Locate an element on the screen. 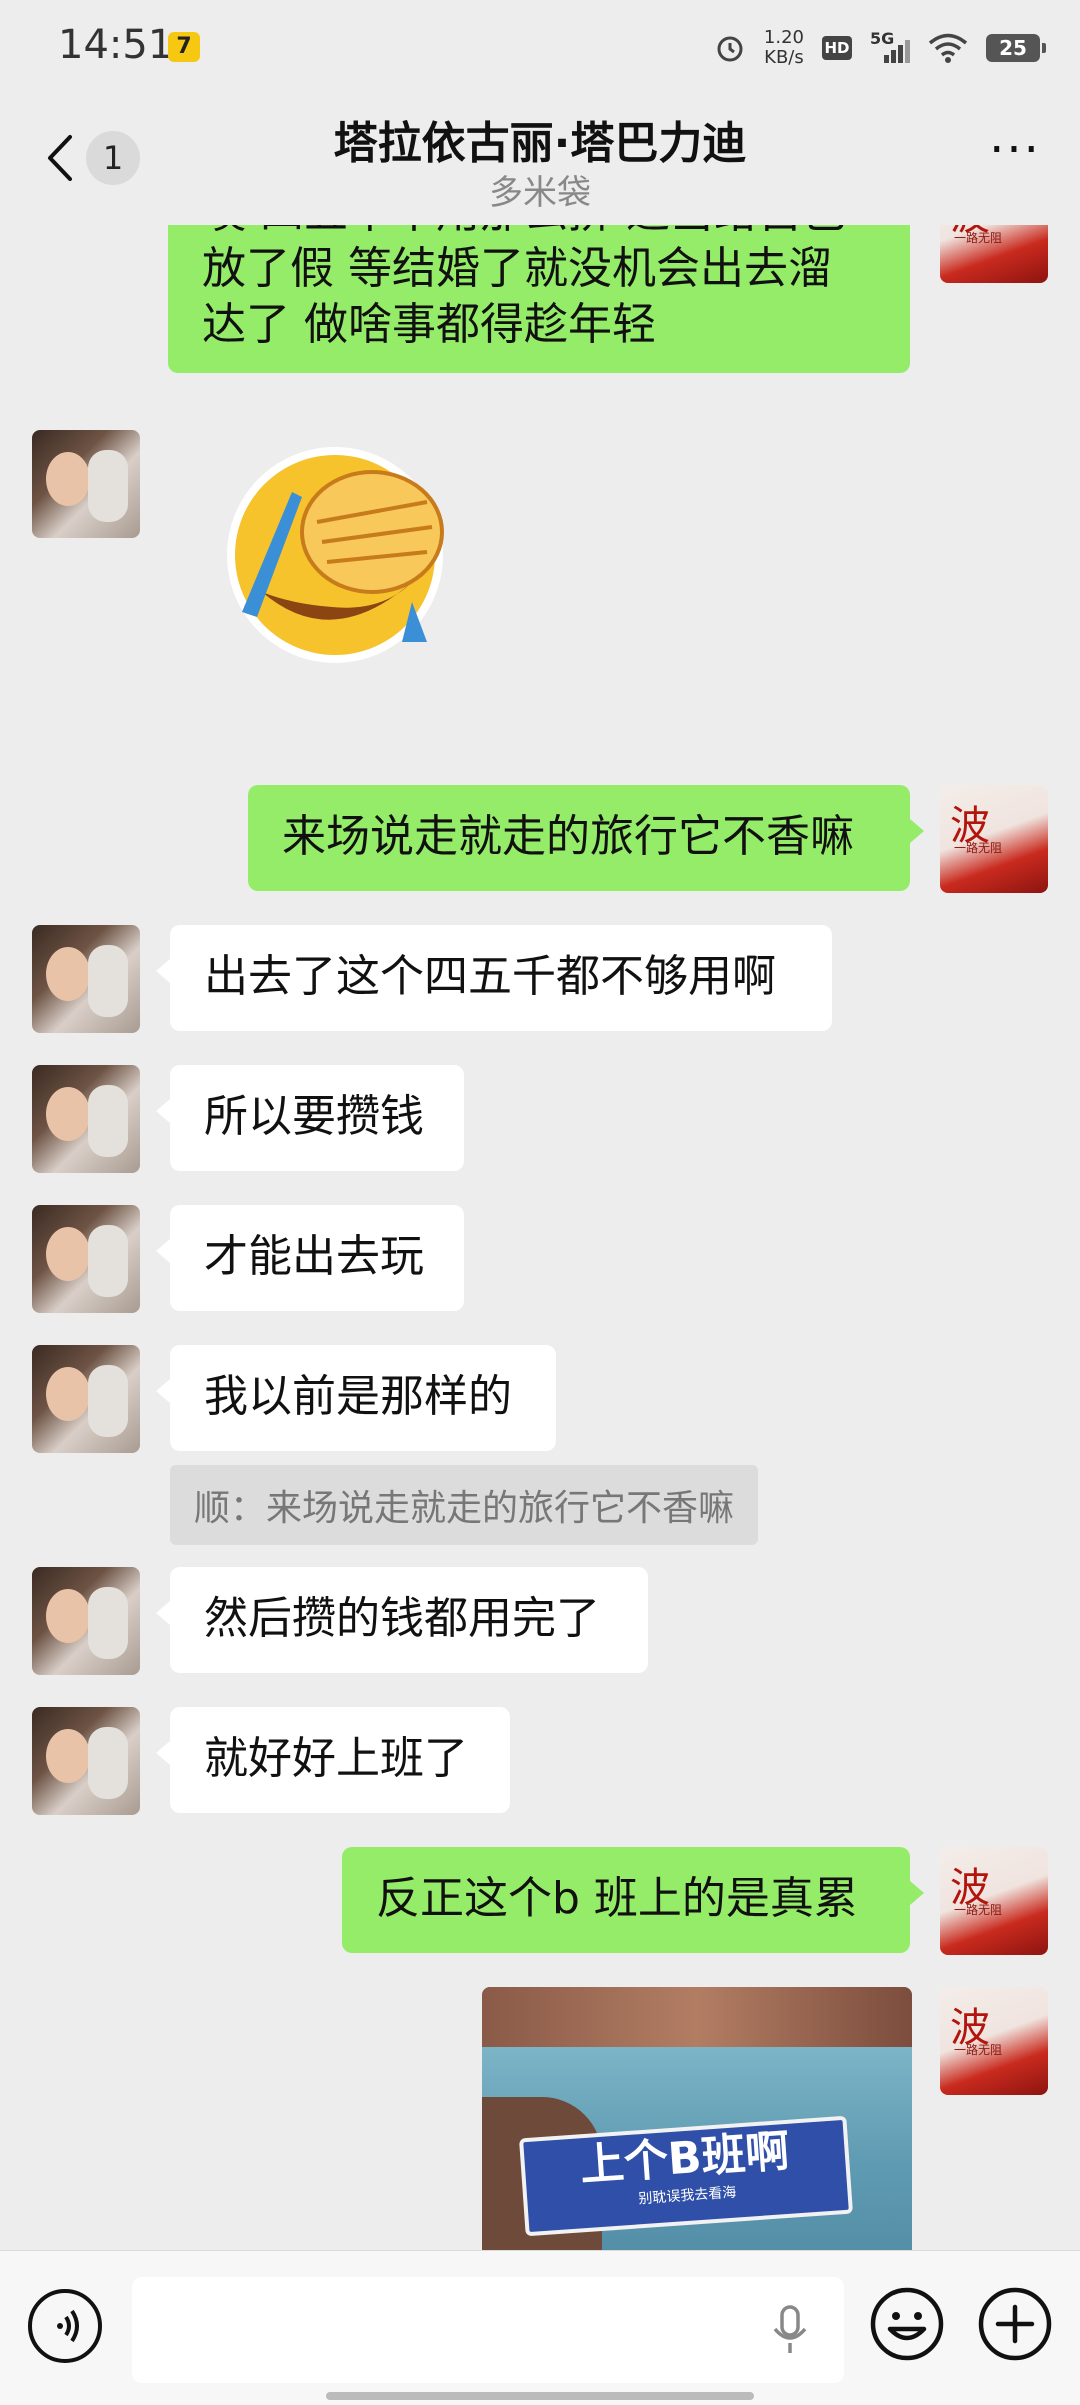  plus-icon is located at coordinates (1015, 2324).